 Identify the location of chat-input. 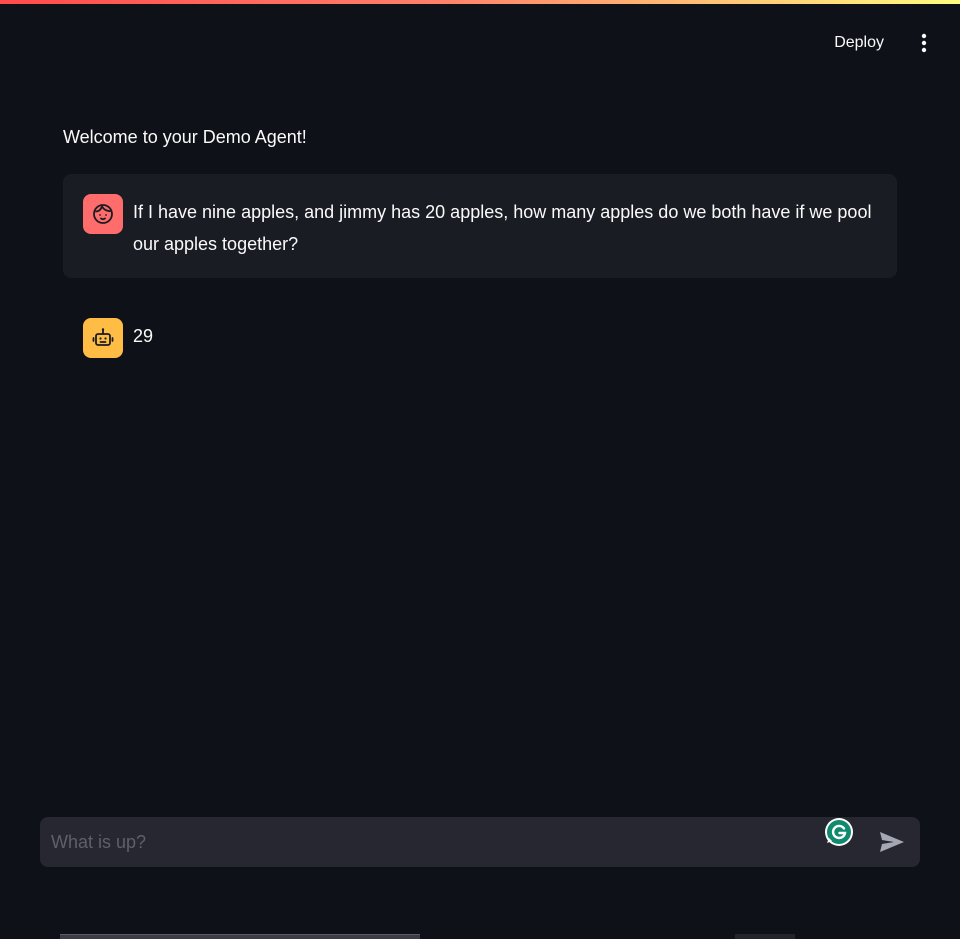
(420, 842).